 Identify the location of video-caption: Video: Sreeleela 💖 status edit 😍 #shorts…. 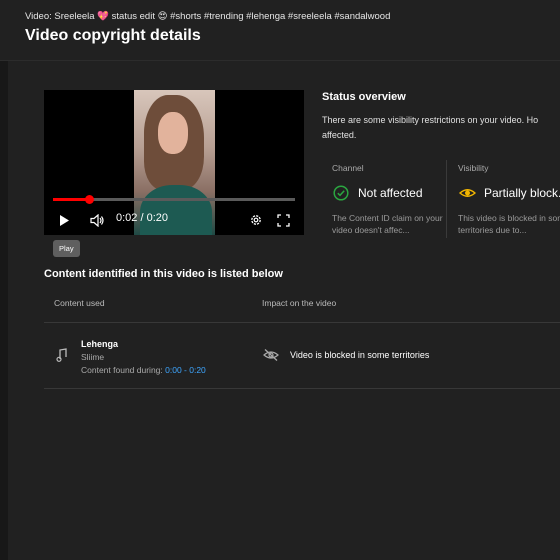
(208, 16).